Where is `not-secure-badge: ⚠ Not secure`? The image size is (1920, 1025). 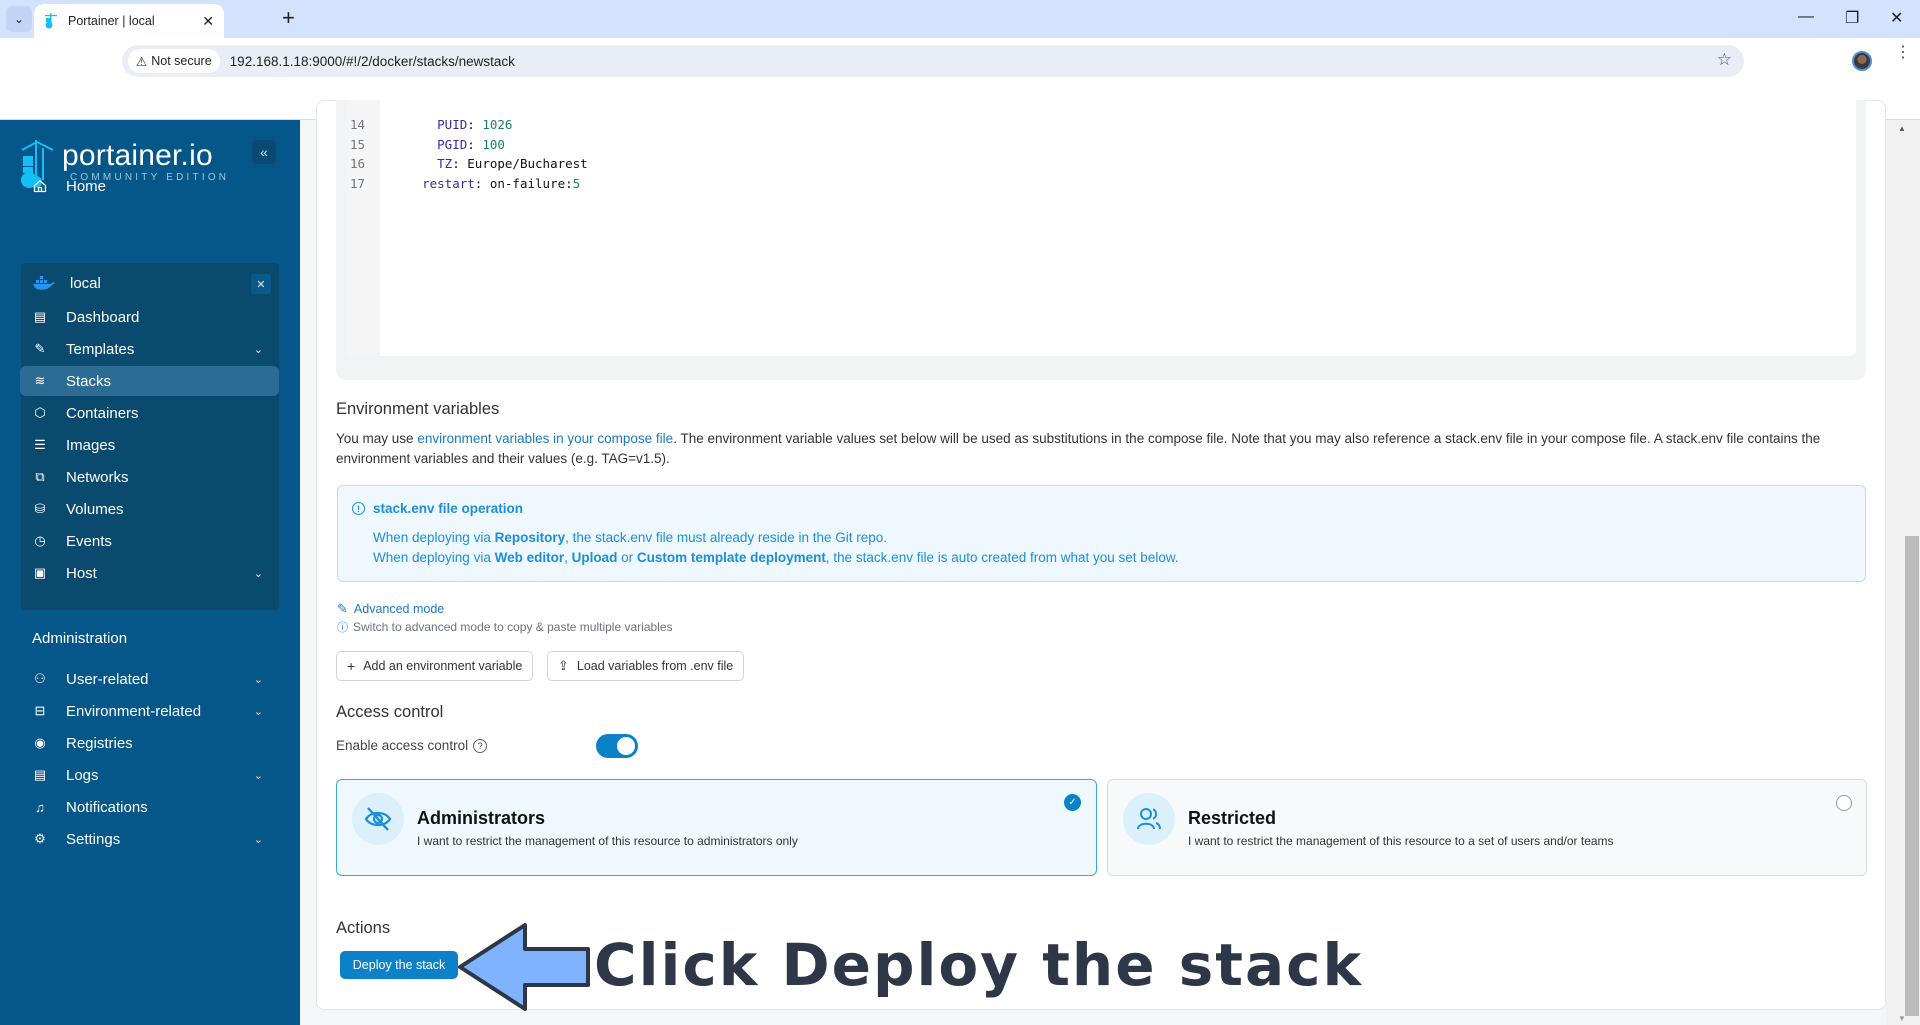
not-secure-badge: ⚠ Not secure is located at coordinates (174, 61).